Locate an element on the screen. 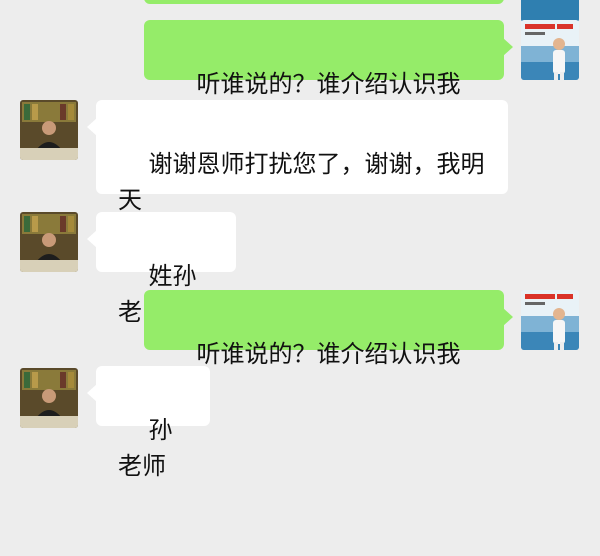 The width and height of the screenshot is (600, 556). message-text: 听谁说的？谁介绍认识我的？ is located at coordinates (313, 372).